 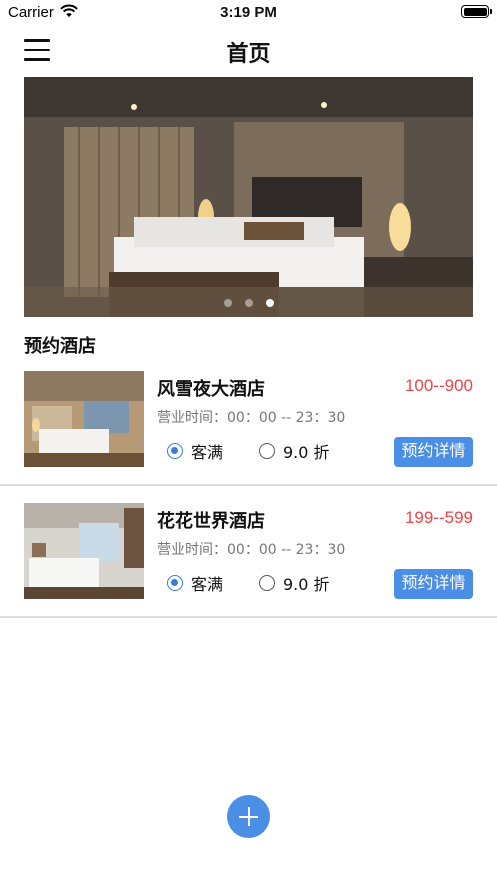 I want to click on hotel-name: 花花世界酒店, so click(x=211, y=521).